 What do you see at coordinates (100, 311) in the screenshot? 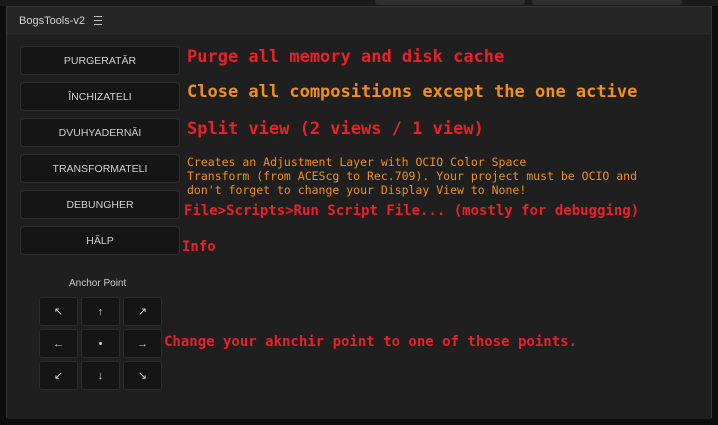
I see `anchor-top-center-icon: ↑` at bounding box center [100, 311].